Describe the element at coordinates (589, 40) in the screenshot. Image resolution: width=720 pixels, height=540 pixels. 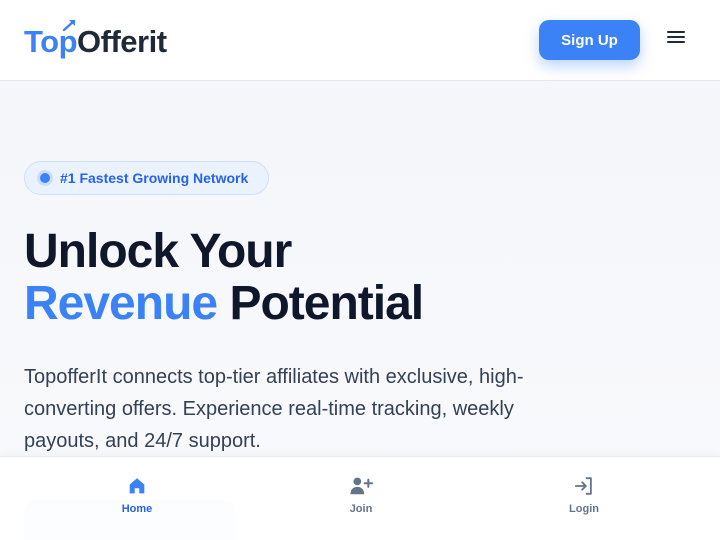
I see `sign-up-button: Sign Up` at that location.